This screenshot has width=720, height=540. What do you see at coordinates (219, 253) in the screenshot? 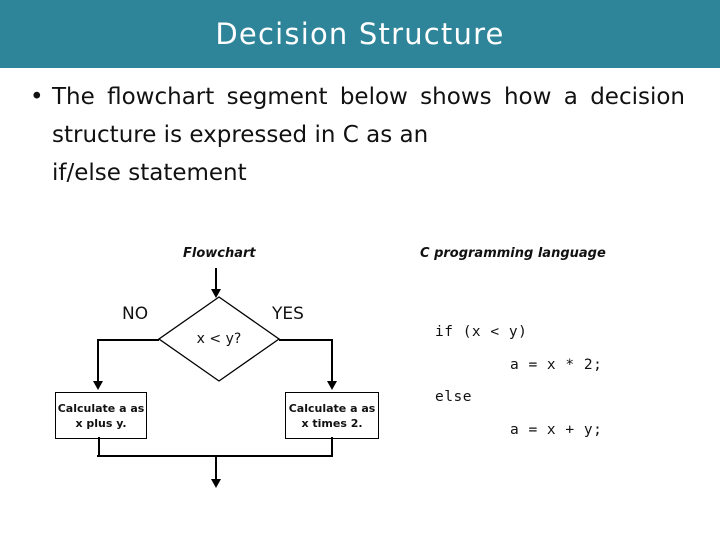
I see `flowchart-caption: Flowchart` at bounding box center [219, 253].